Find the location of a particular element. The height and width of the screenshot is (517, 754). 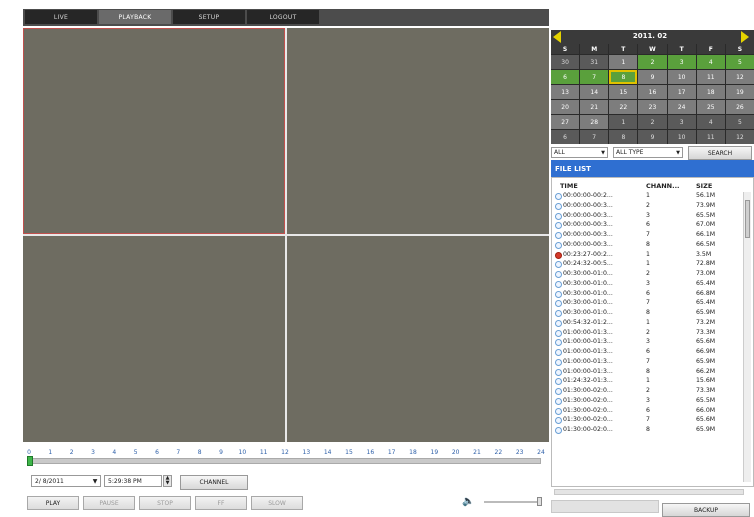

file-list-row: 00:23:27-00:2... 1 3.5M is located at coordinates (647, 256).